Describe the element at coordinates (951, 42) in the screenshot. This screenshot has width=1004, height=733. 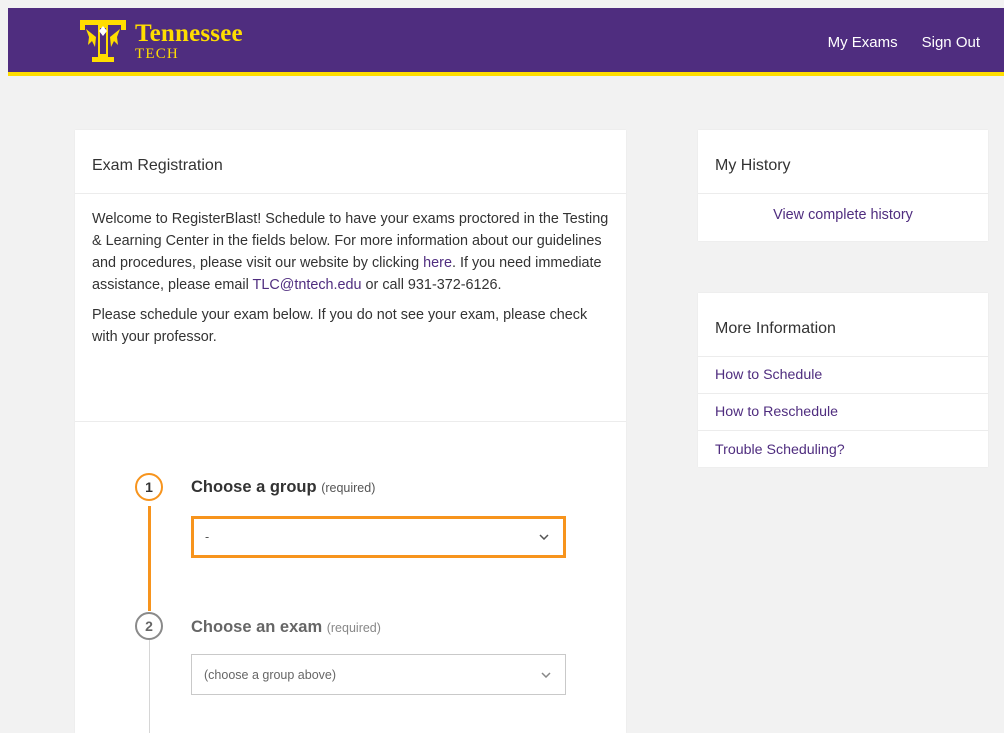
I see `nav-sign-out: Sign Out` at that location.